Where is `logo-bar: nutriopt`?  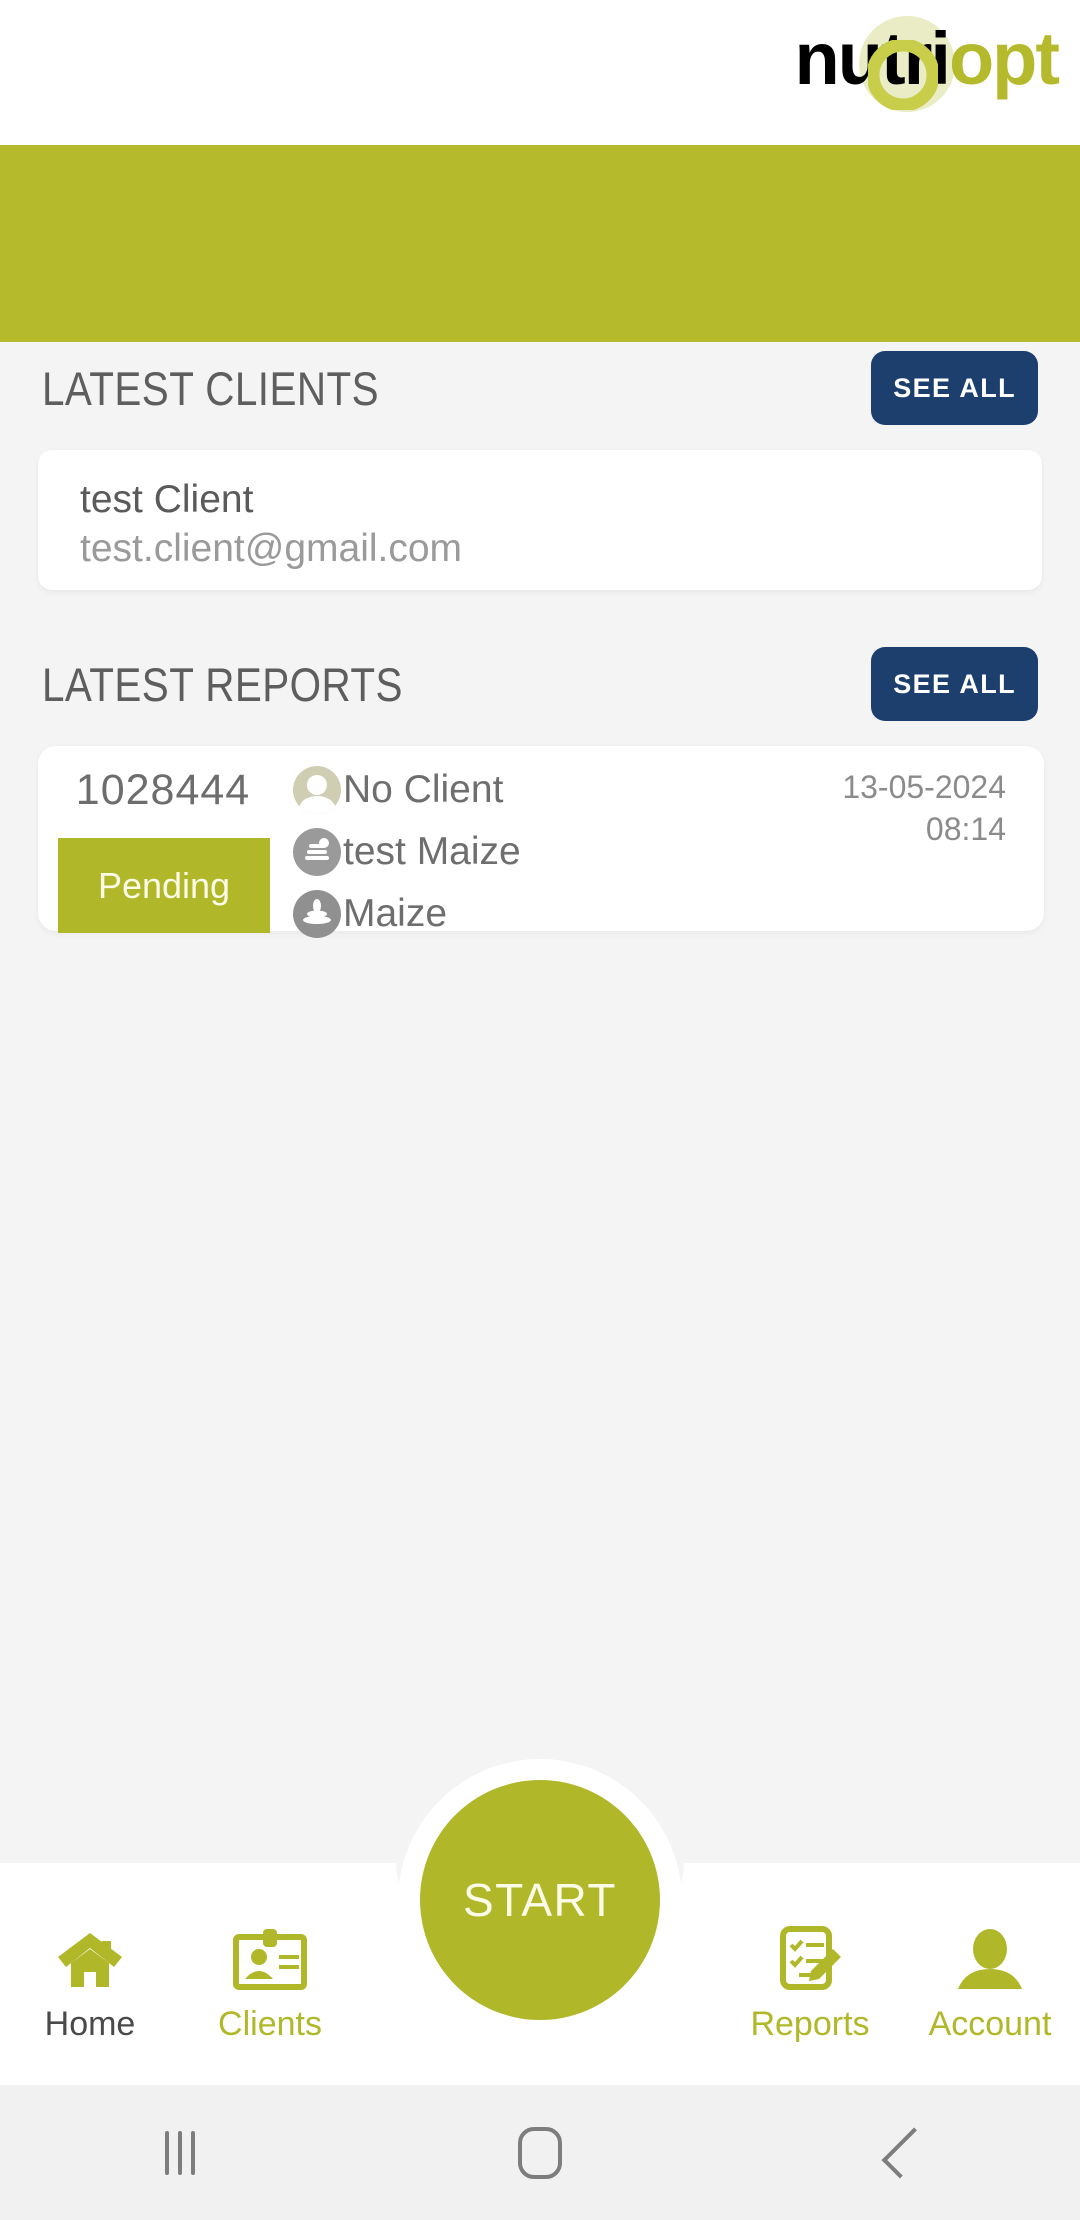
logo-bar: nutriopt is located at coordinates (540, 72).